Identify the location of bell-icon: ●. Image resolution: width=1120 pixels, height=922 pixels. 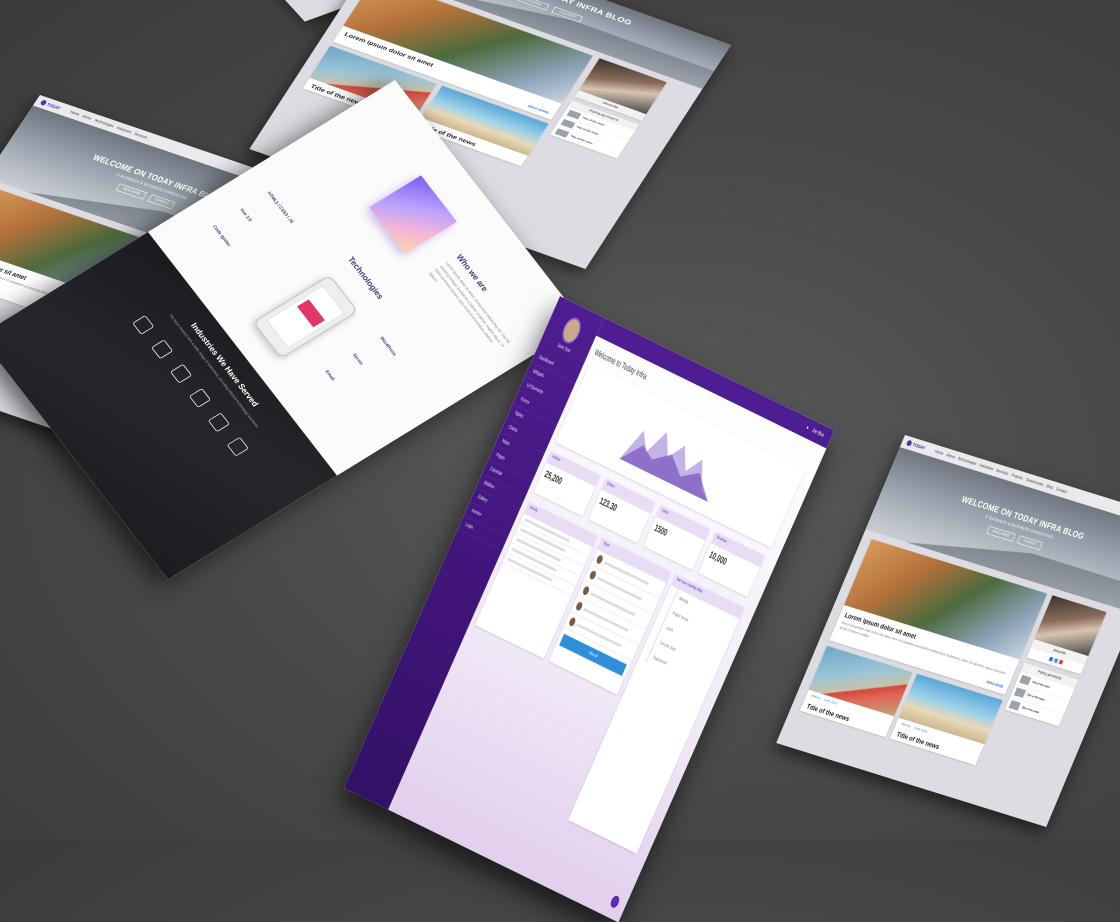
(807, 428).